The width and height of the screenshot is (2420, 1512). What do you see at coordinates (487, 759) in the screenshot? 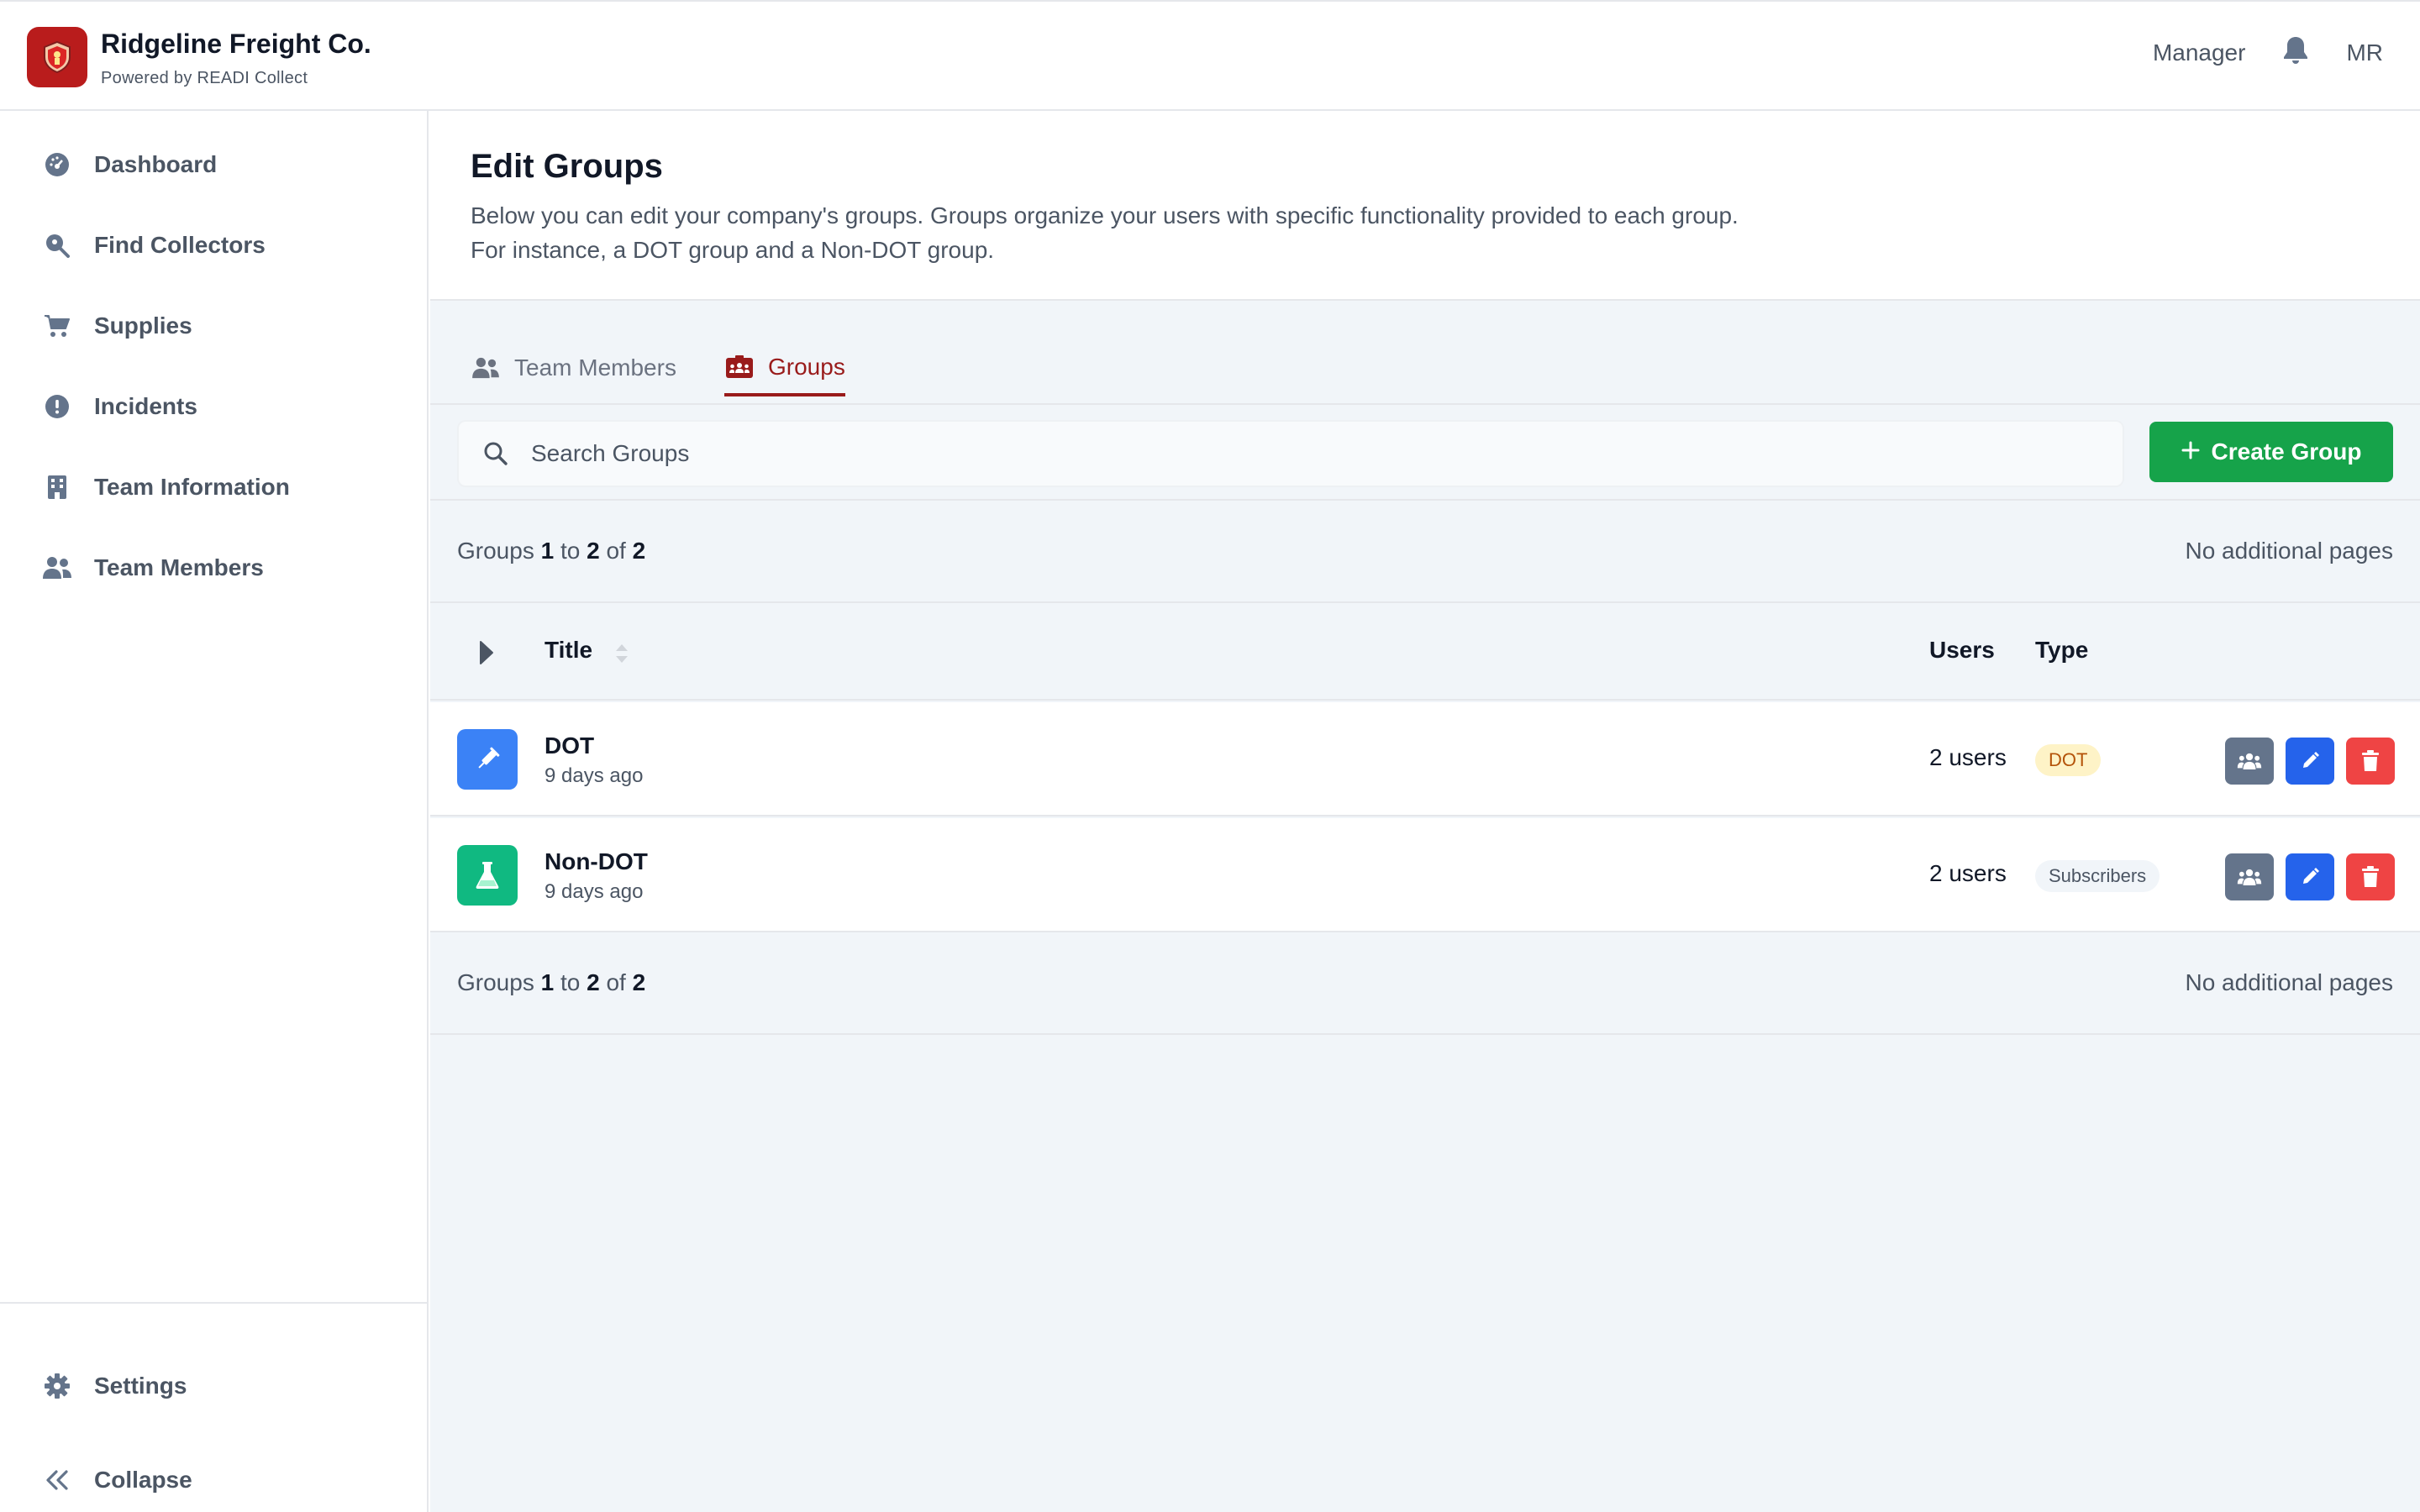
I see `syringe-icon` at bounding box center [487, 759].